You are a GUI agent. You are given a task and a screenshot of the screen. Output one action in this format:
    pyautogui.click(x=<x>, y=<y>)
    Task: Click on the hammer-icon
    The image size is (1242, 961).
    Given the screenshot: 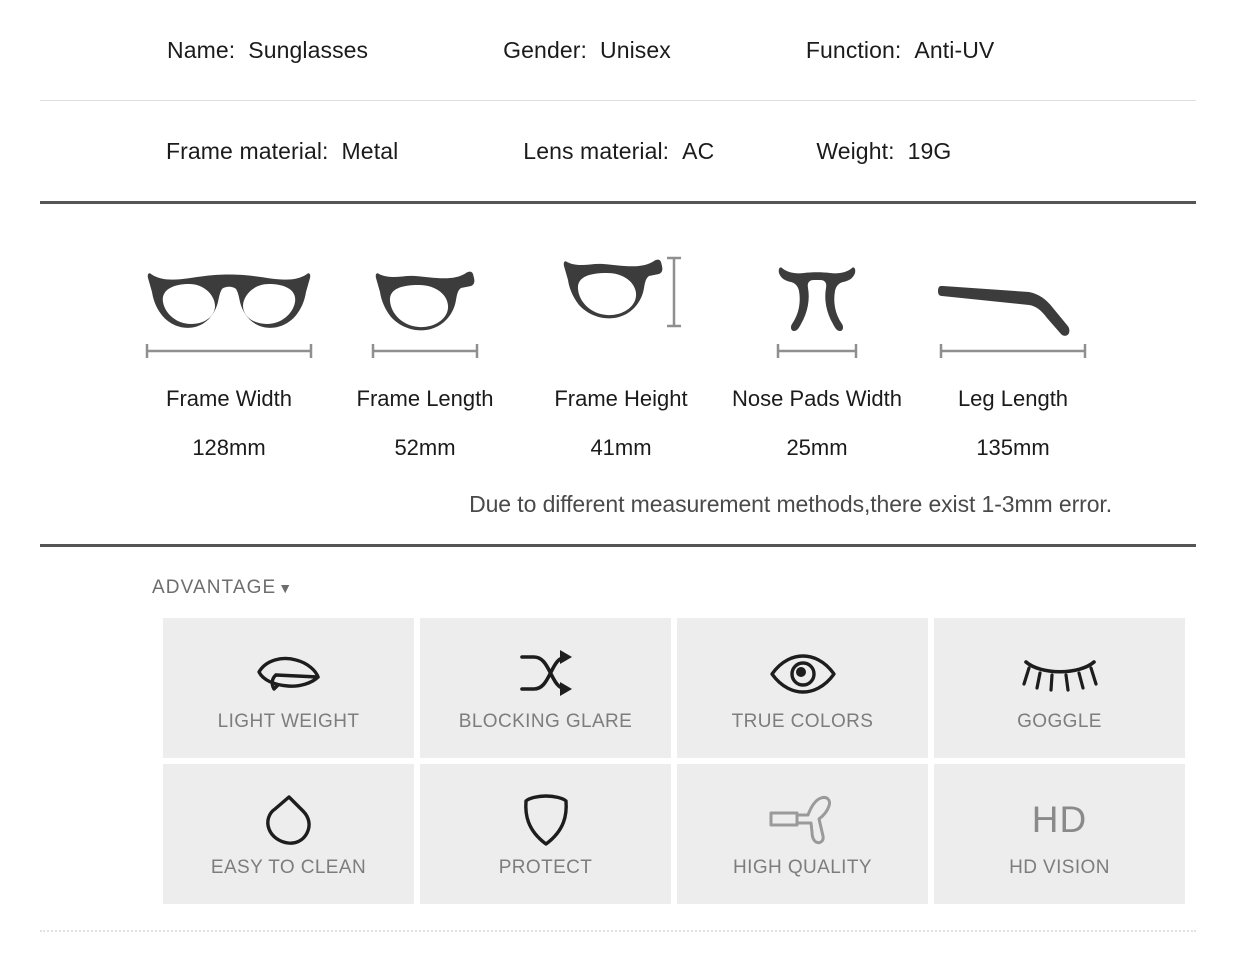 What is the action you would take?
    pyautogui.click(x=803, y=820)
    